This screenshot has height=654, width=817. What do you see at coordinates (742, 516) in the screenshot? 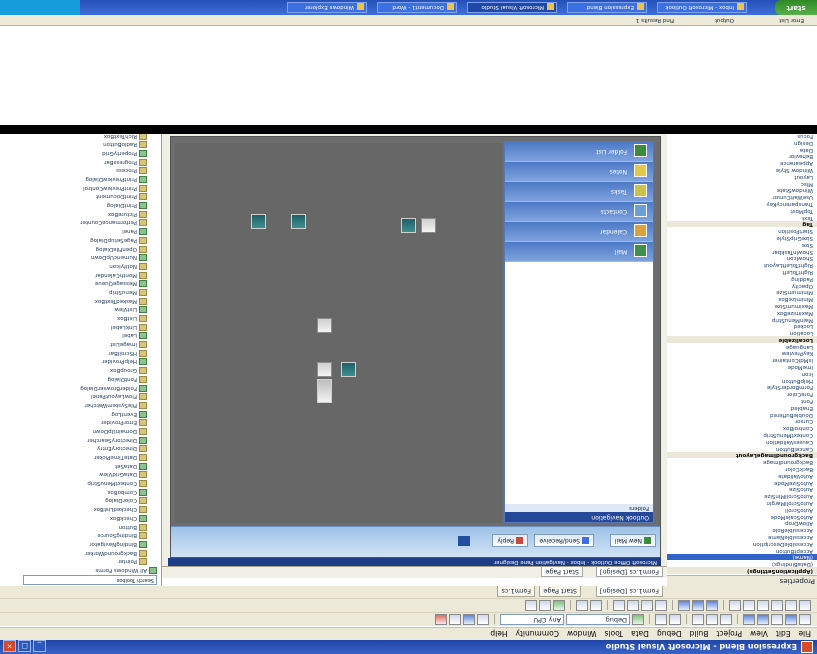
I see `property-row: AutoScaleMode` at bounding box center [742, 516].